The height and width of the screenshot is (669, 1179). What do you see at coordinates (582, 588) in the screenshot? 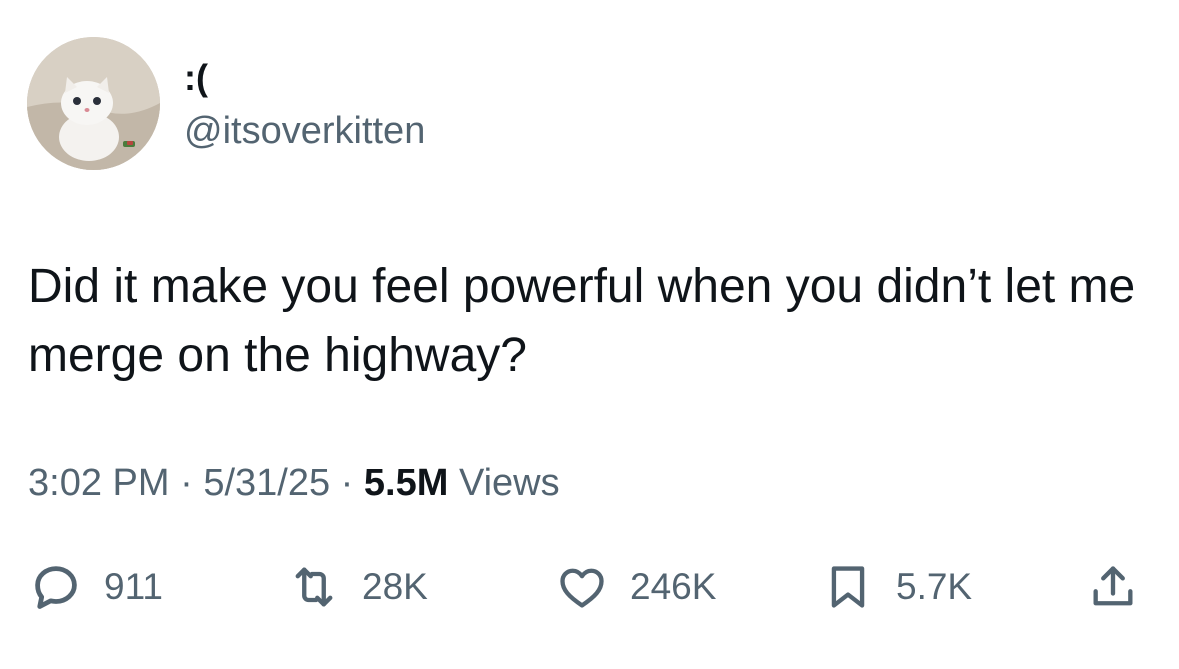
I see `heart-icon` at bounding box center [582, 588].